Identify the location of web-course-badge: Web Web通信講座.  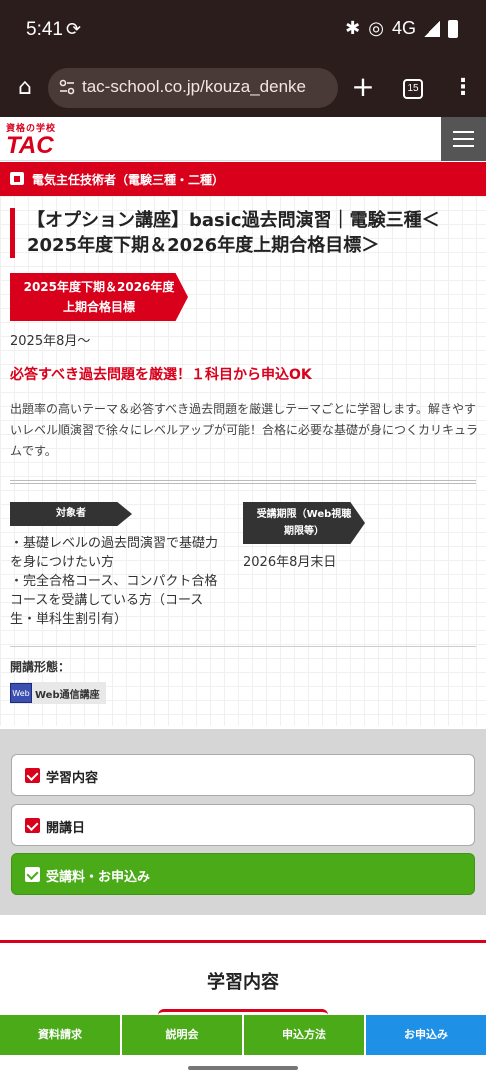
(58, 693).